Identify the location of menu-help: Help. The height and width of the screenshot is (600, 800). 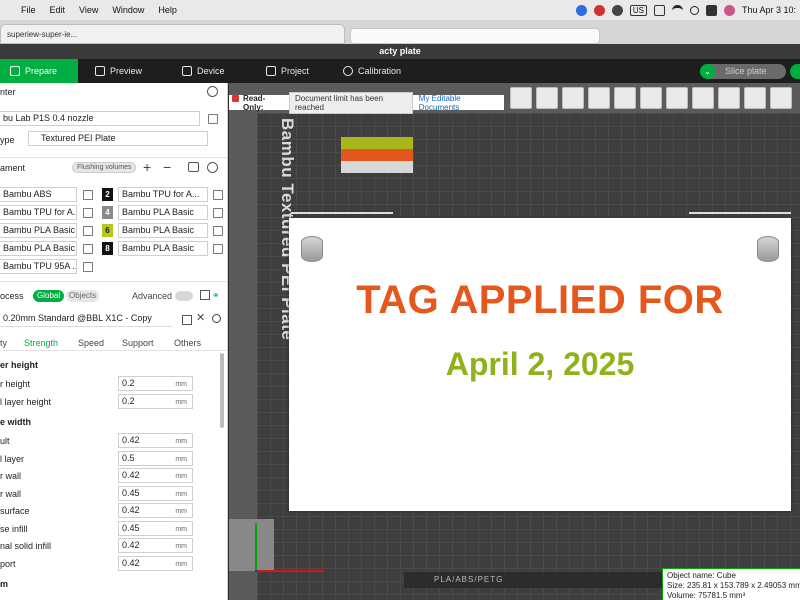
(167, 10).